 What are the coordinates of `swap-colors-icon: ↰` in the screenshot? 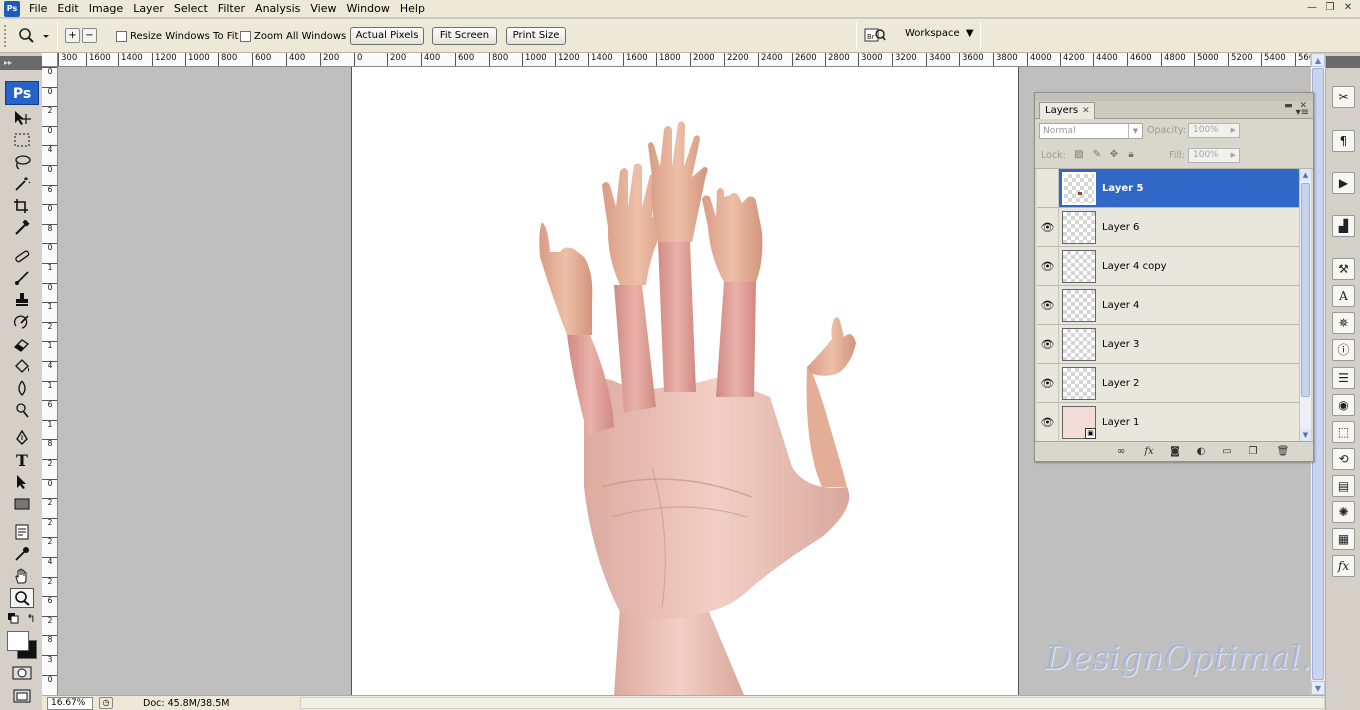 It's located at (31, 618).